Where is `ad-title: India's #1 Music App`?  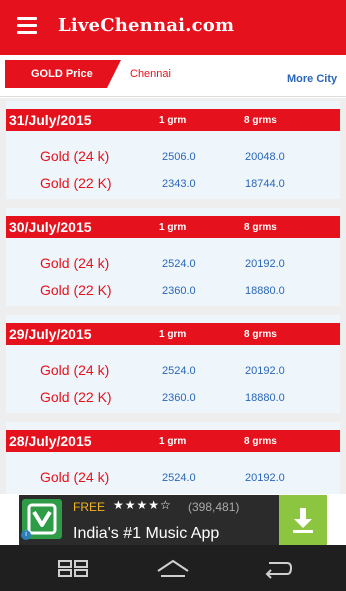 ad-title: India's #1 Music App is located at coordinates (146, 533).